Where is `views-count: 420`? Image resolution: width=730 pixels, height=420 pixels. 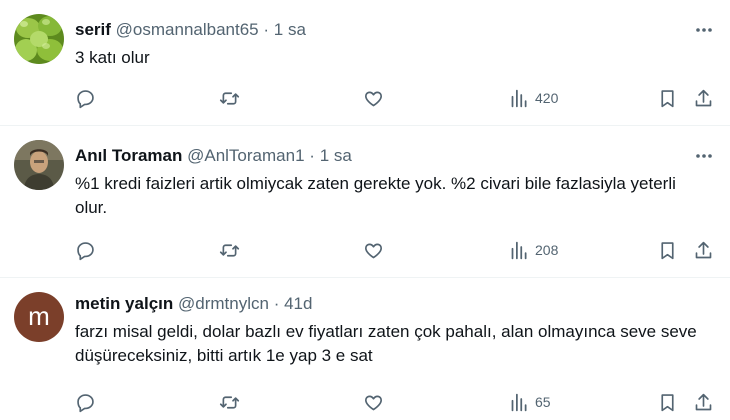 views-count: 420 is located at coordinates (547, 98).